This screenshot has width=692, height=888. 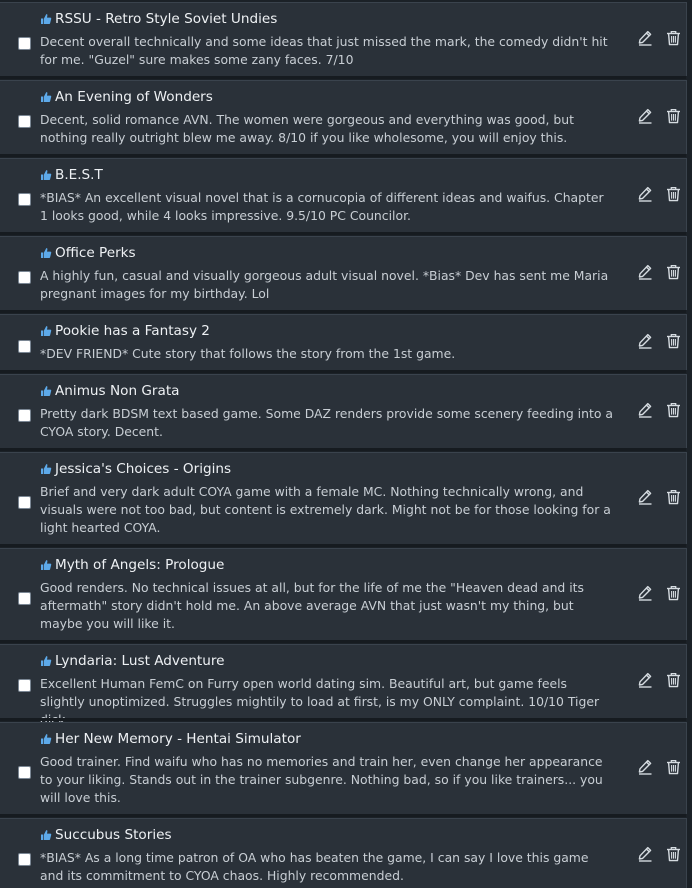 I want to click on game-title: Lyndaria: Lust Adventure, so click(x=140, y=661).